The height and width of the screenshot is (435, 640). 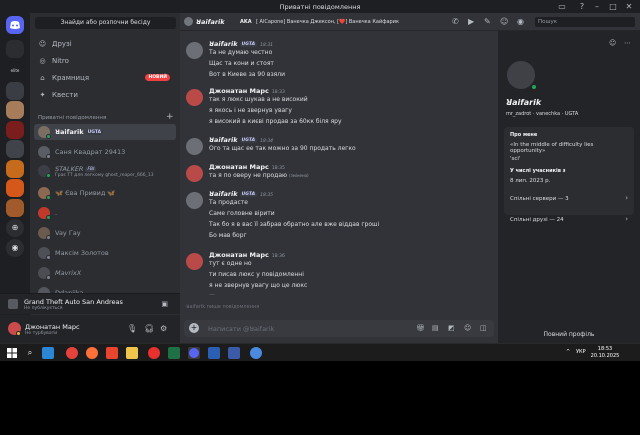 What do you see at coordinates (194, 328) in the screenshot?
I see `add-attachment-icon: +` at bounding box center [194, 328].